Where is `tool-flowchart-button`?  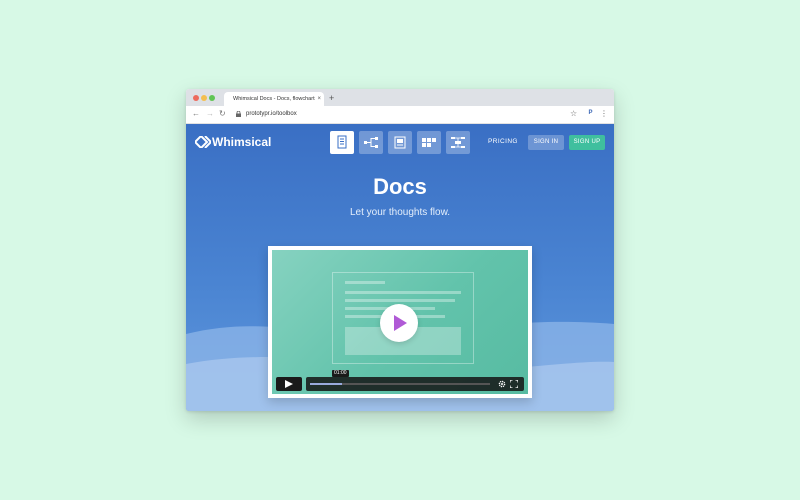 tool-flowchart-button is located at coordinates (371, 142).